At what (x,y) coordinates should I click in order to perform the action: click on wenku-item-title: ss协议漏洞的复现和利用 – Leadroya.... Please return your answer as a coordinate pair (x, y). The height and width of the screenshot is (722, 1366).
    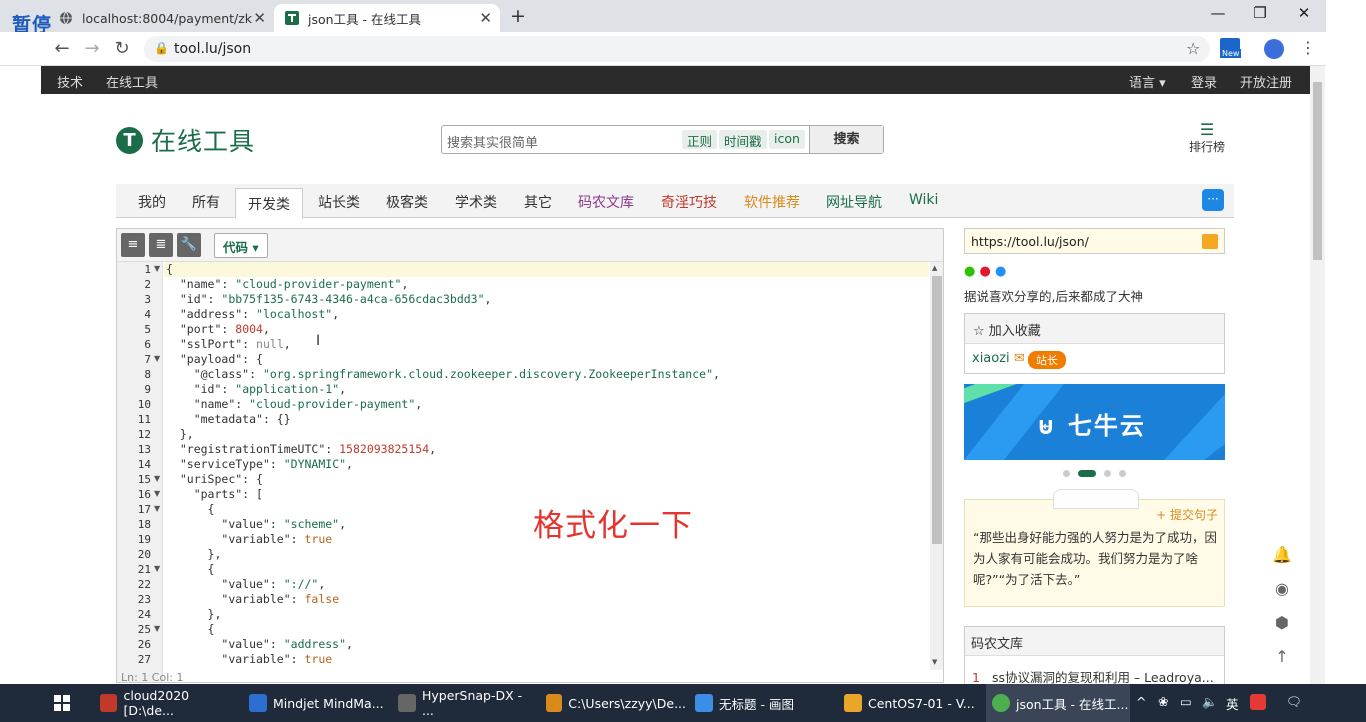
    Looking at the image, I should click on (1102, 677).